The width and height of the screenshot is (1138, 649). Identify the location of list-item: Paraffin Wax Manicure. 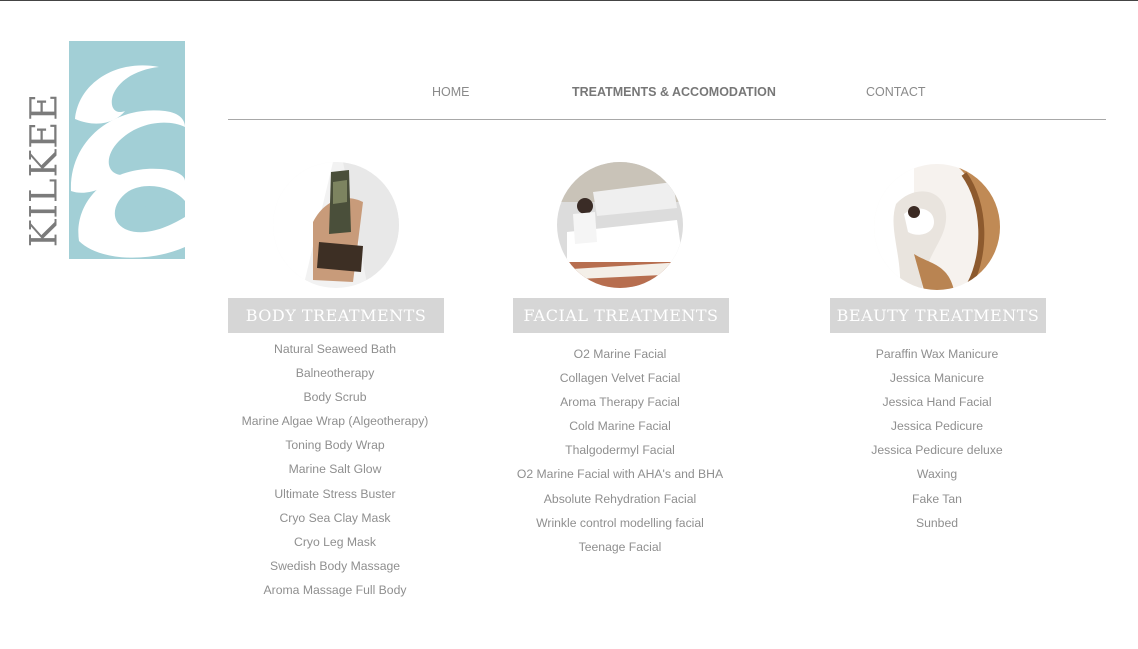
(937, 354).